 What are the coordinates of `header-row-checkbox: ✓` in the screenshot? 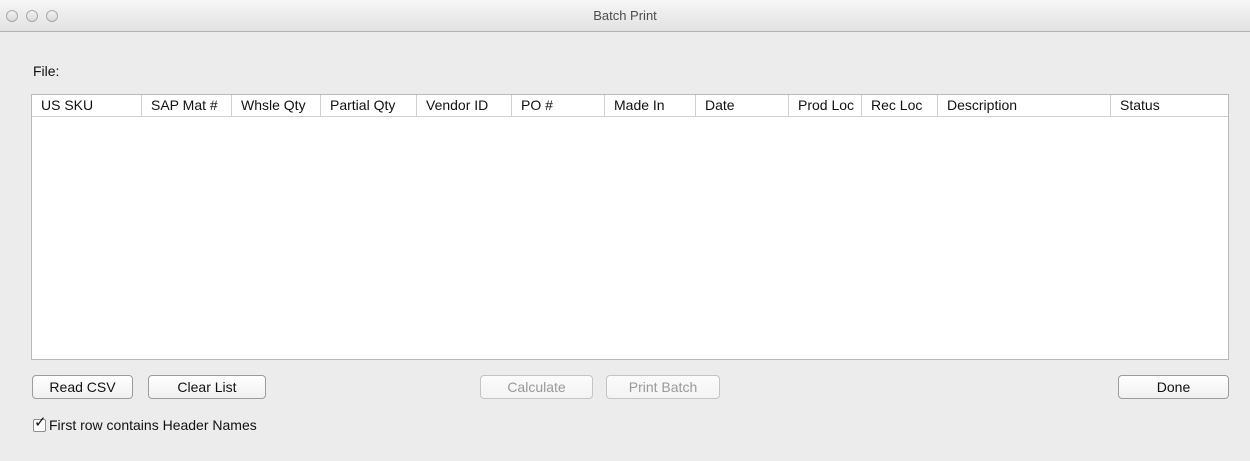 It's located at (40, 423).